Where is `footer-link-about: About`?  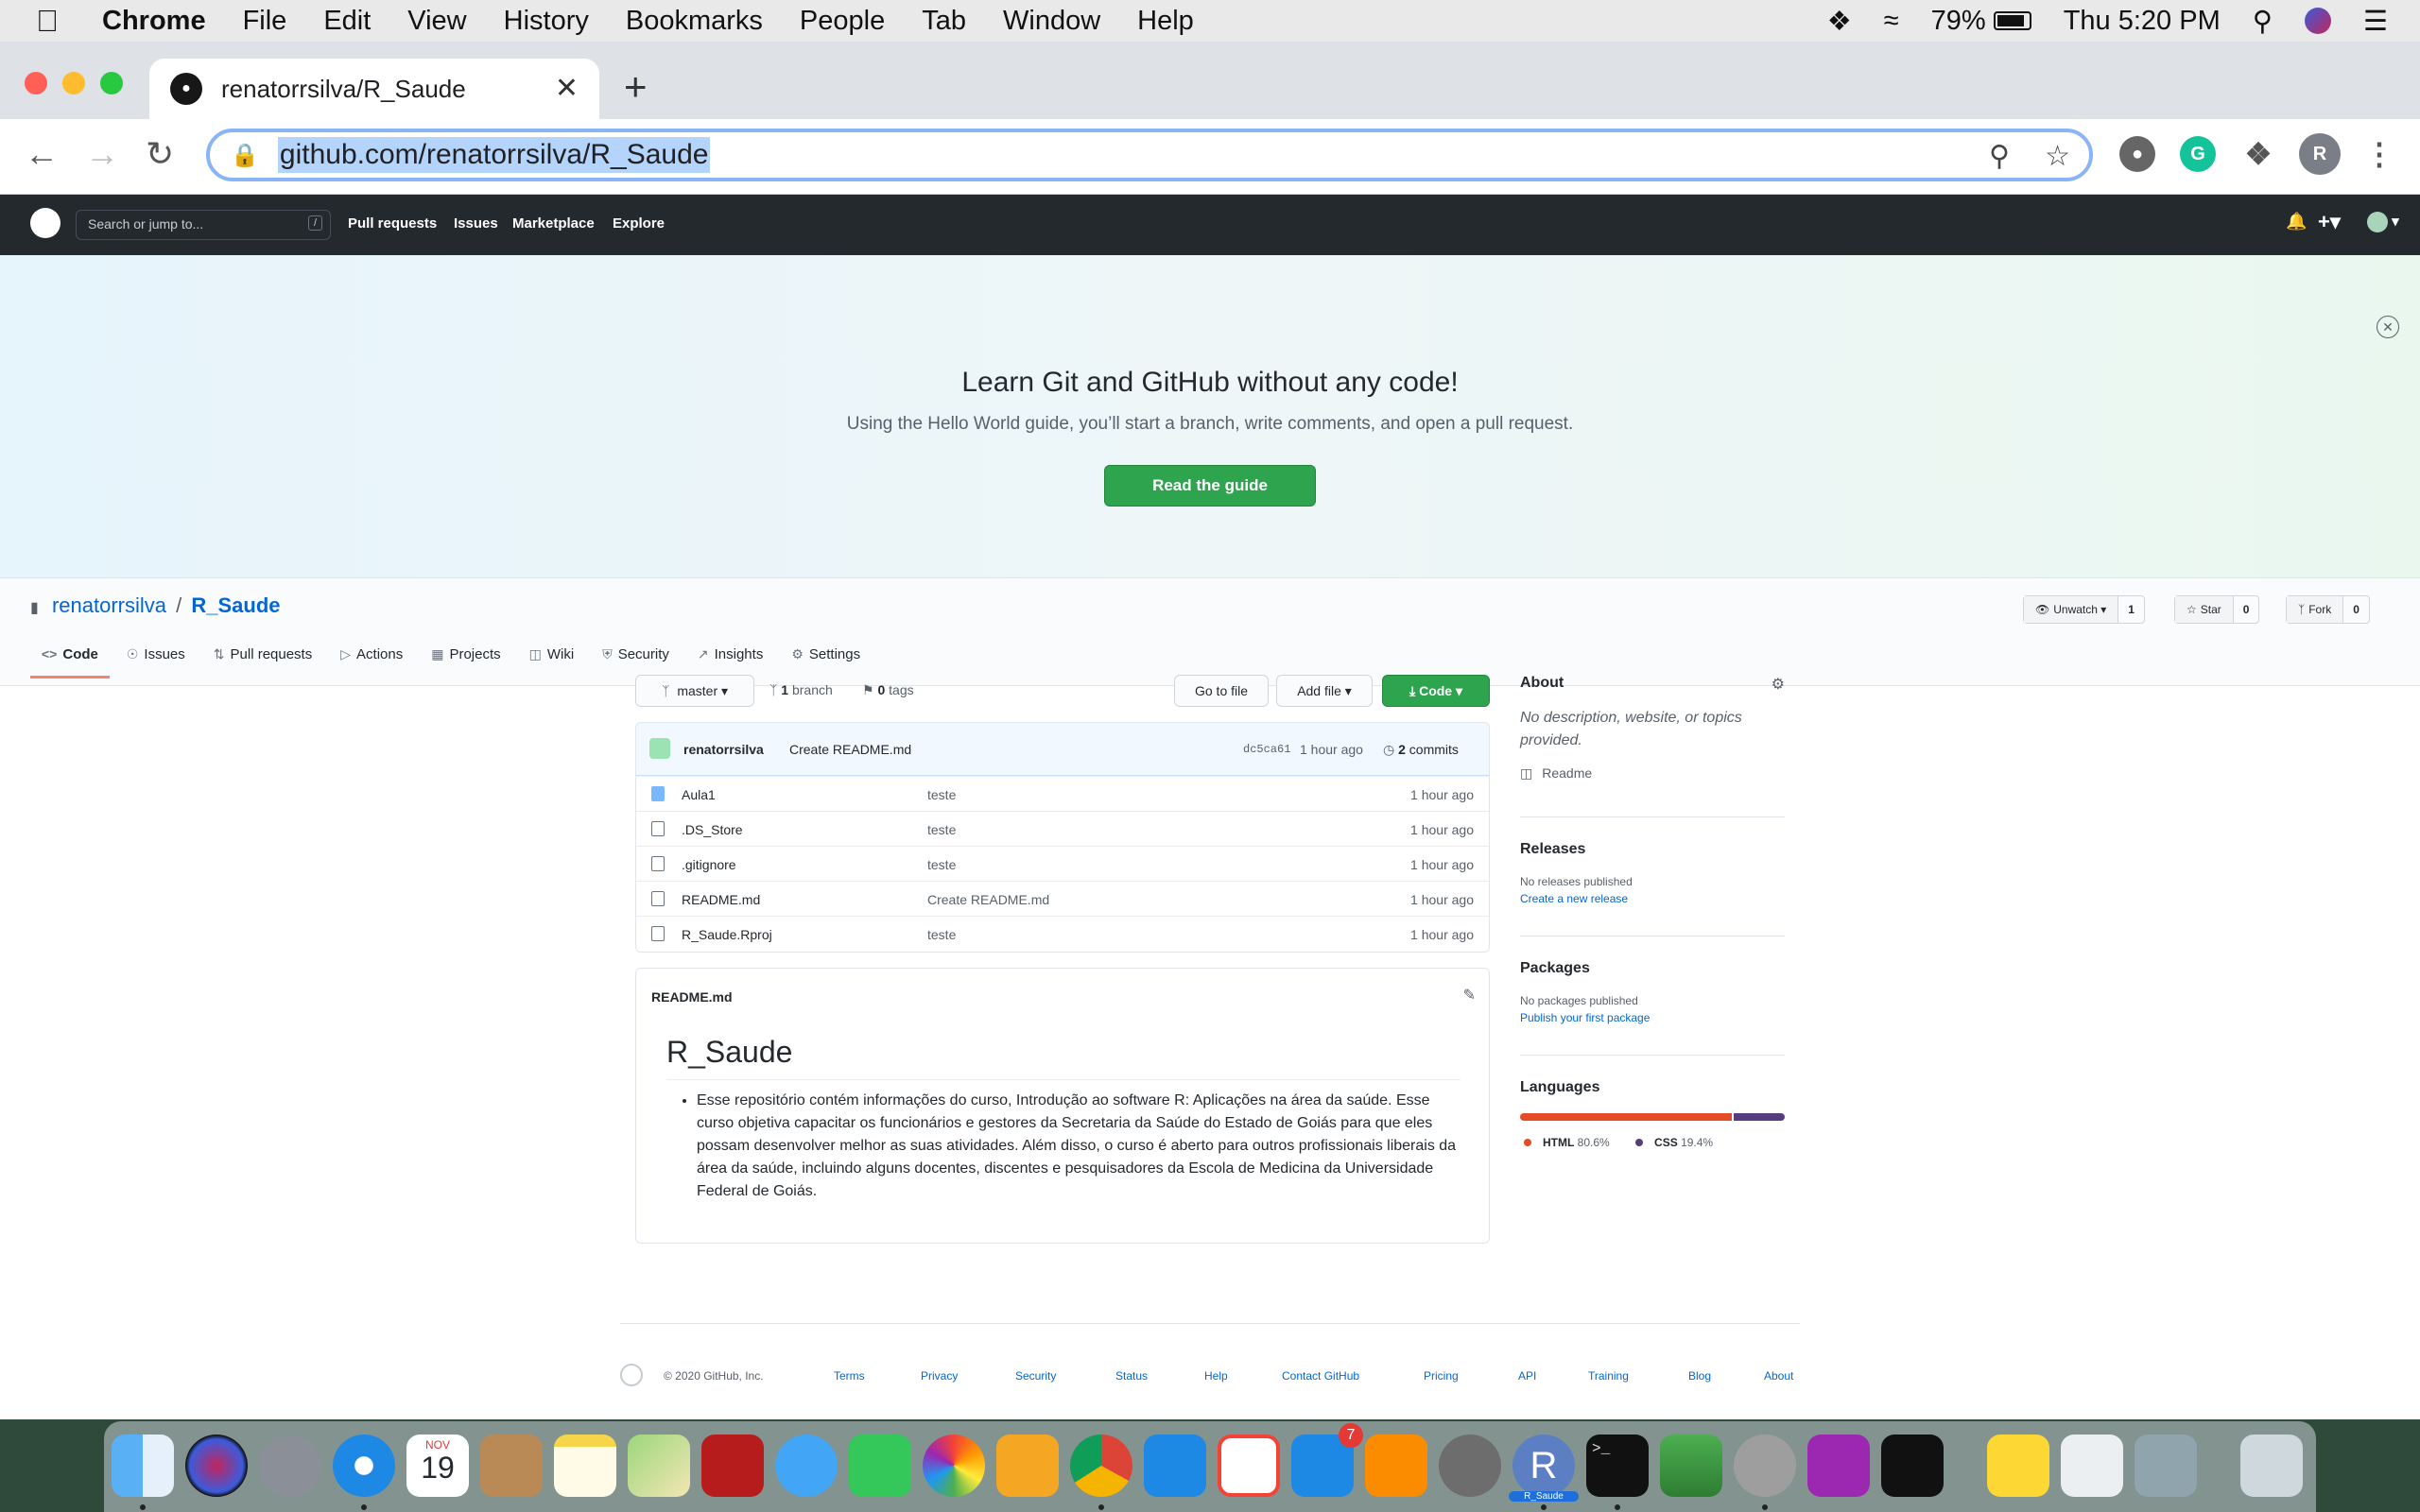
footer-link-about: About is located at coordinates (1779, 1376).